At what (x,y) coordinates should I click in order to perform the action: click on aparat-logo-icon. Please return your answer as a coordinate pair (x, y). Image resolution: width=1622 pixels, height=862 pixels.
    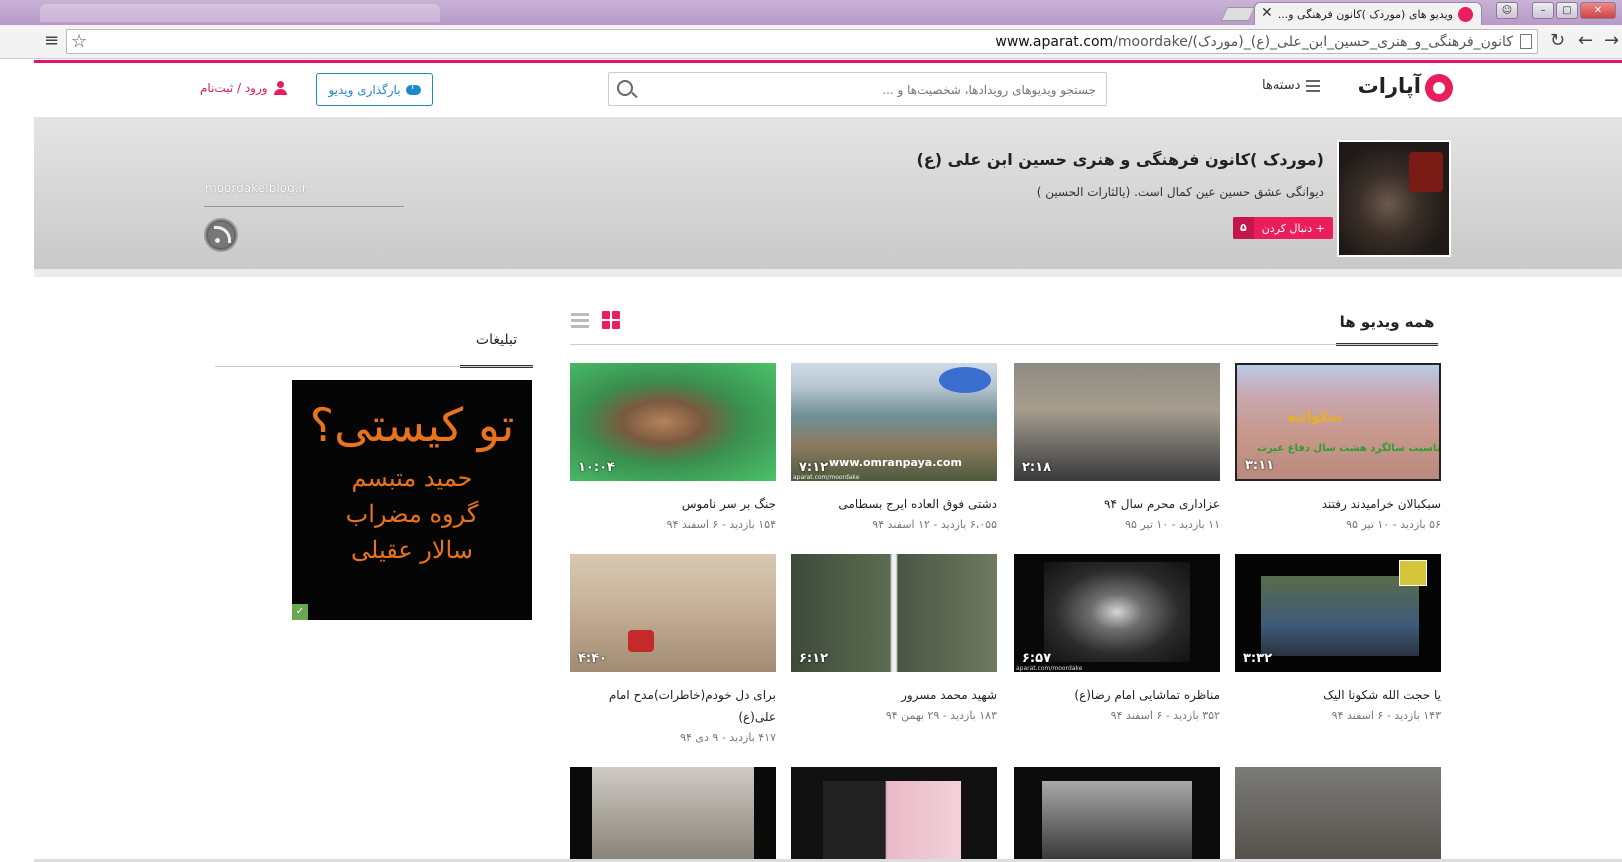
    Looking at the image, I should click on (1439, 88).